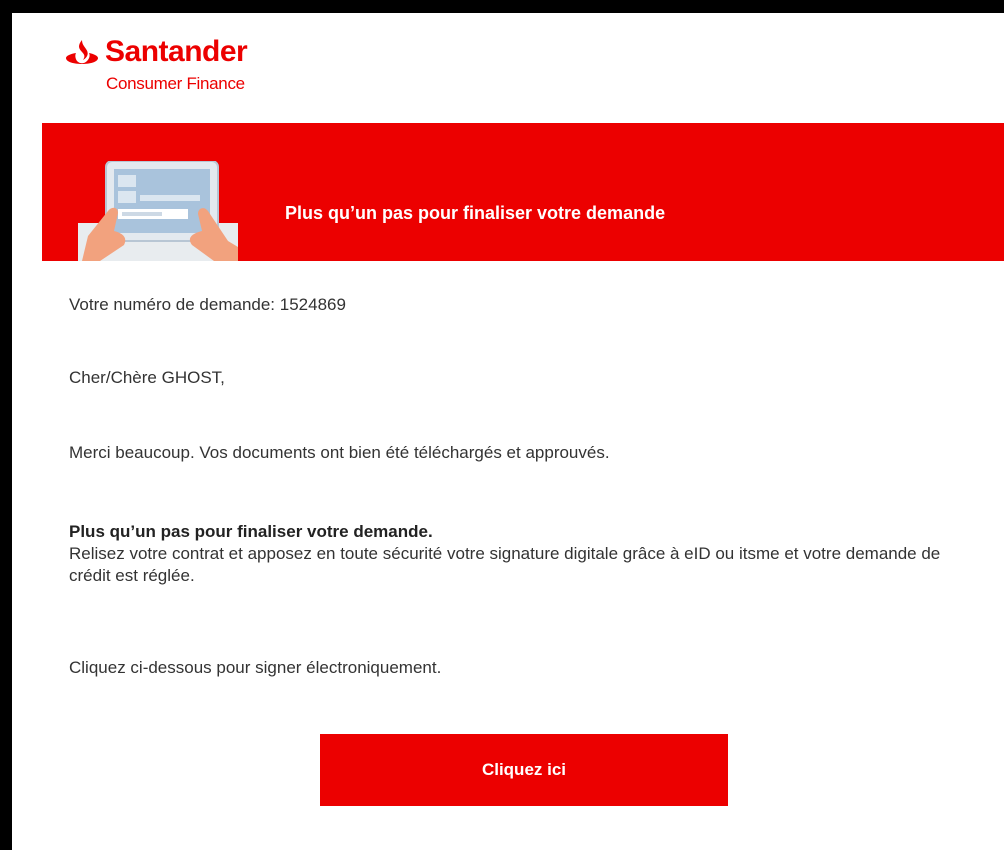 This screenshot has height=850, width=1004. I want to click on greeting: Cher/Chère GHOST,, so click(147, 377).